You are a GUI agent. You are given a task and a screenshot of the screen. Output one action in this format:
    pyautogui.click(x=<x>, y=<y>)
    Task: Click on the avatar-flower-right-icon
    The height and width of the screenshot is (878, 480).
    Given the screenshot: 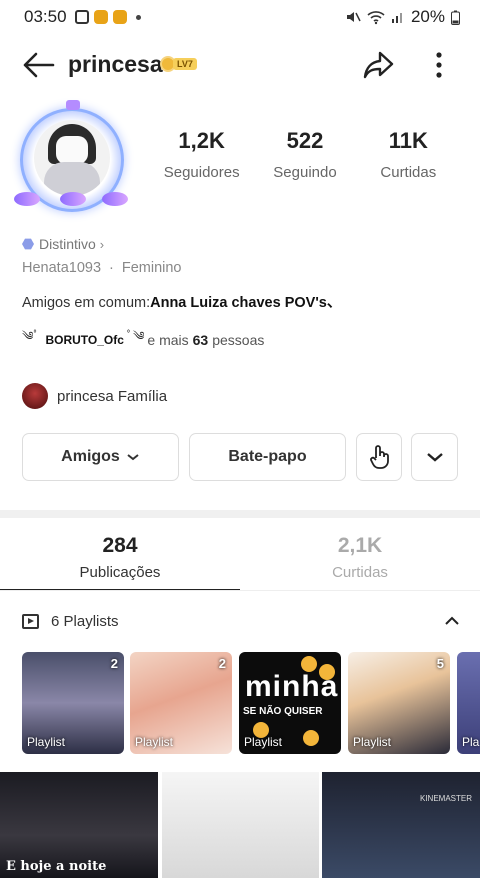 What is the action you would take?
    pyautogui.click(x=115, y=199)
    